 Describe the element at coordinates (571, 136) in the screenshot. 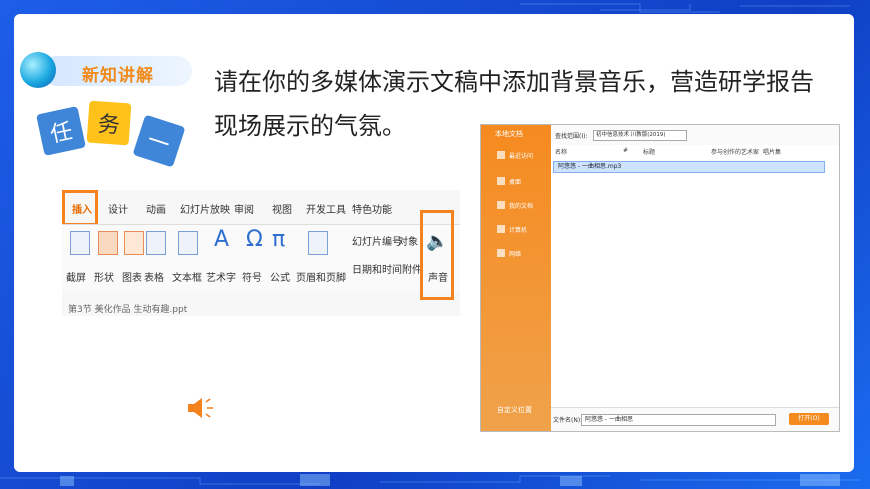

I see `look-in-label: 查找范围(I):` at that location.